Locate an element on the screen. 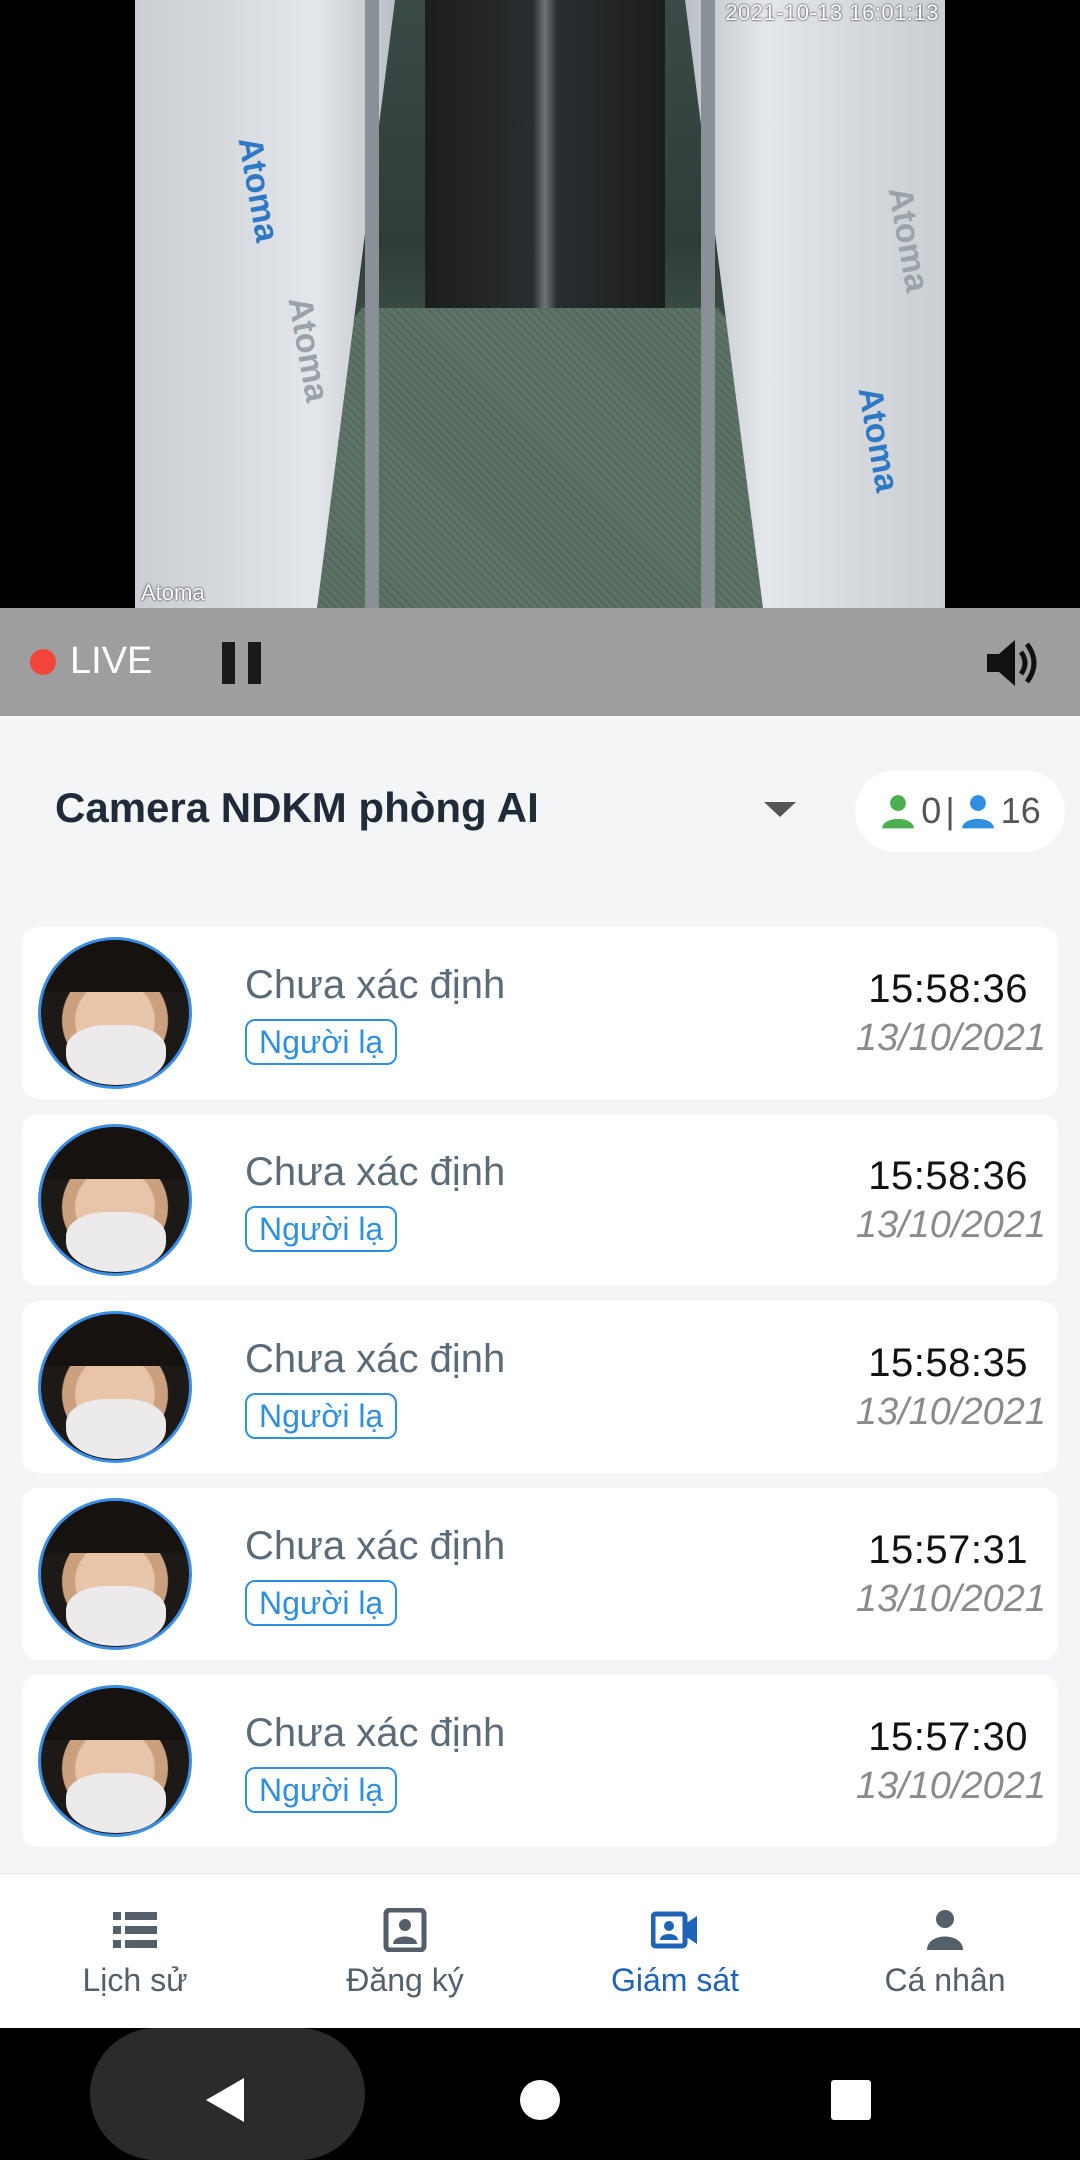 The image size is (1080, 2160). chevron-down-icon is located at coordinates (780, 809).